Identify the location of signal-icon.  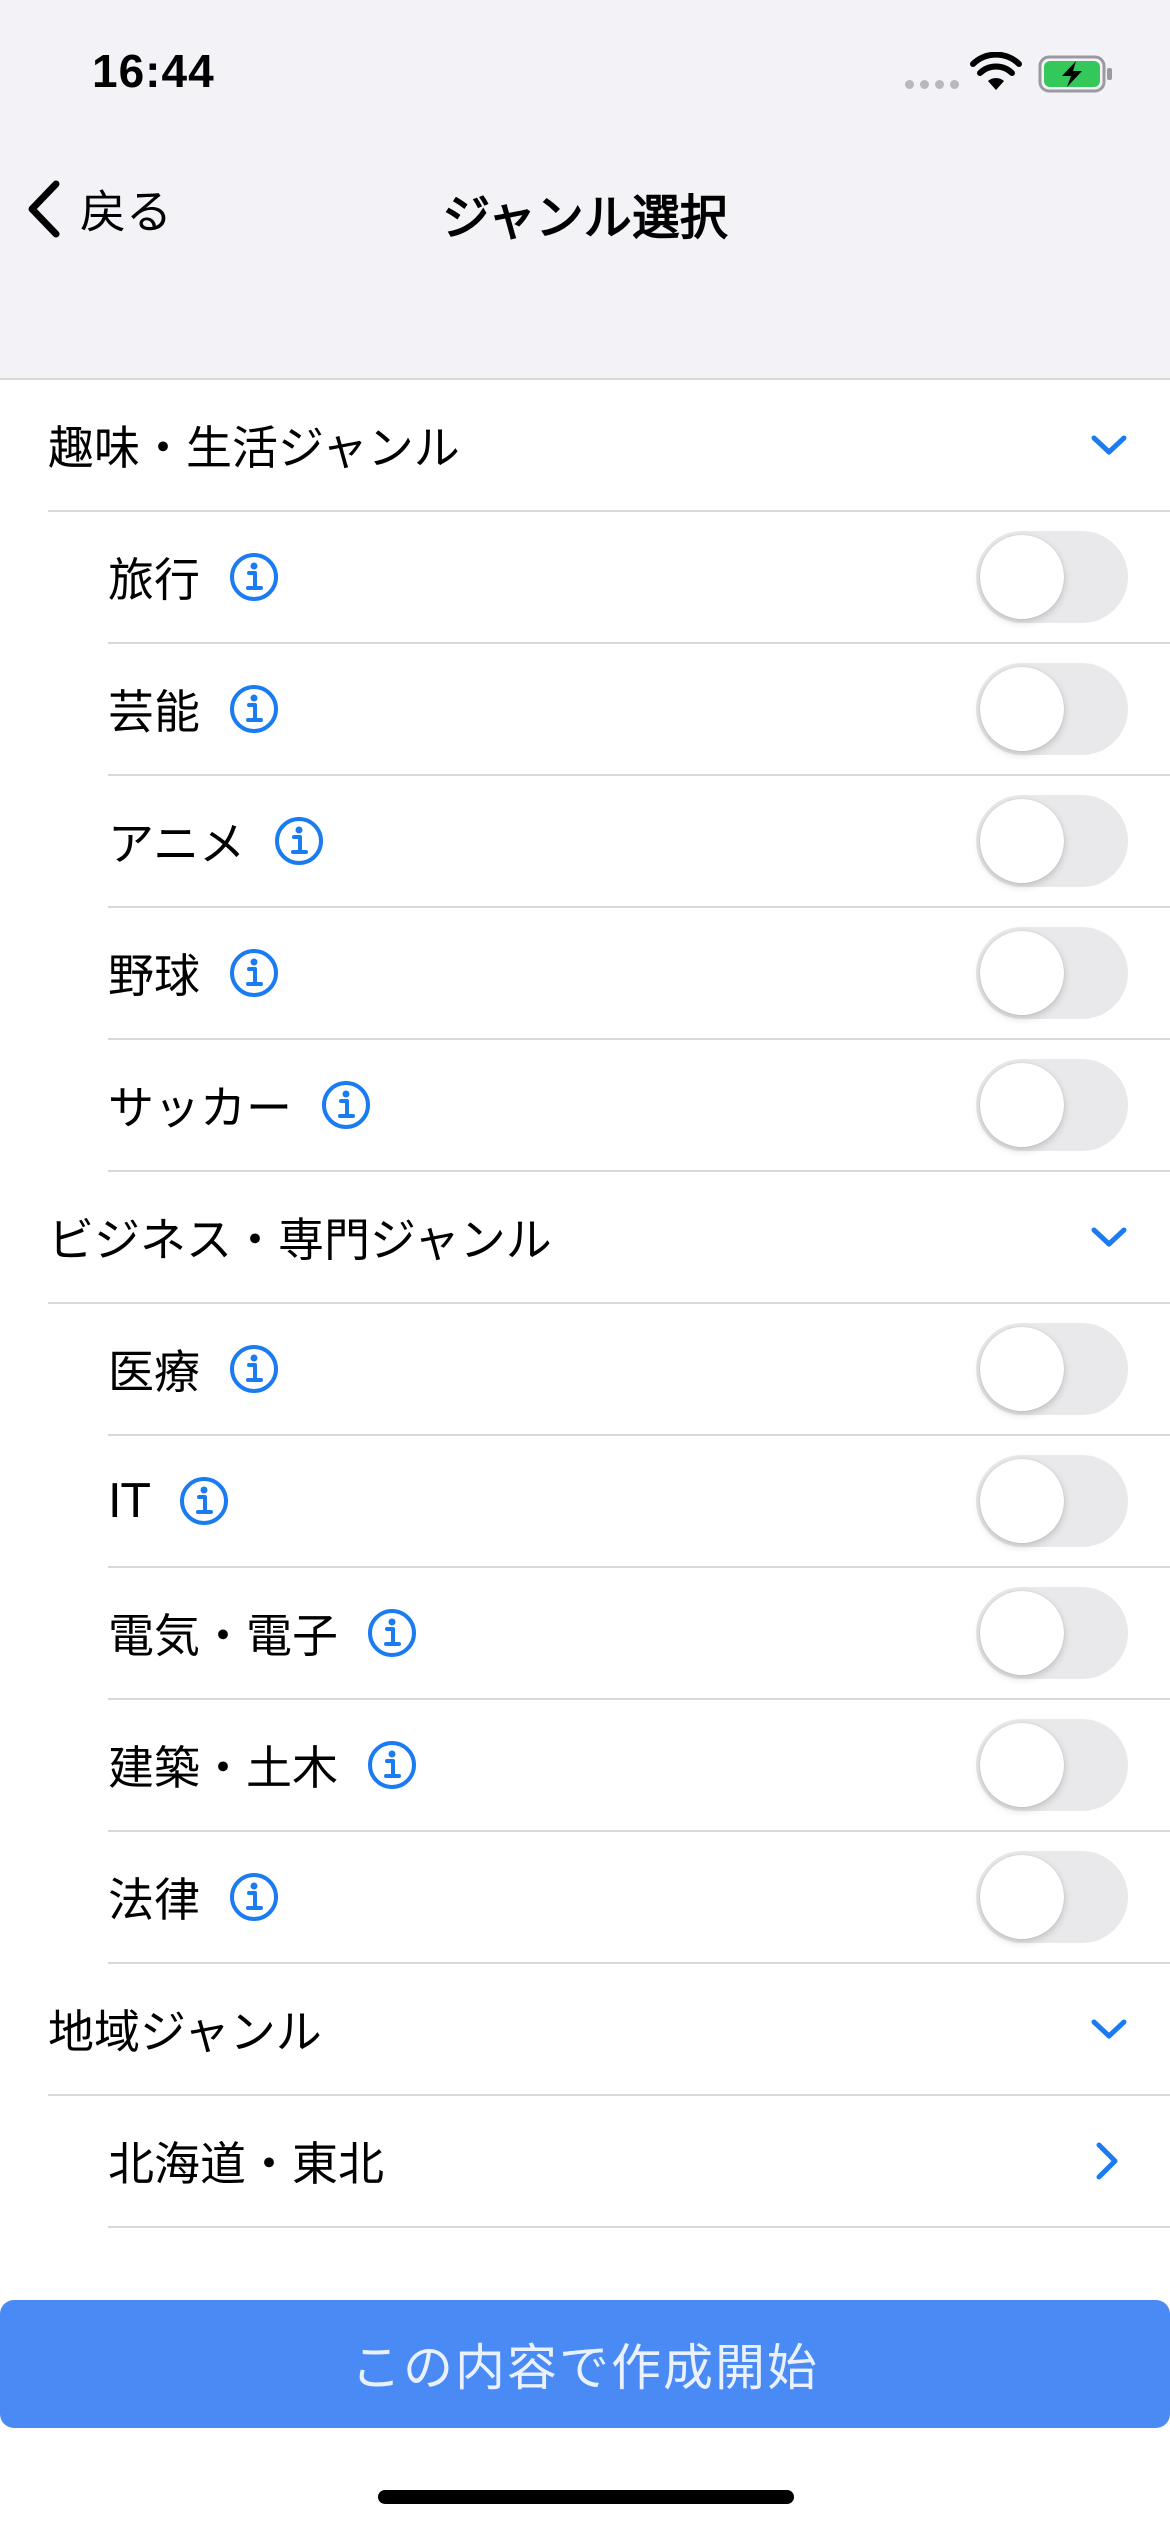
(932, 84).